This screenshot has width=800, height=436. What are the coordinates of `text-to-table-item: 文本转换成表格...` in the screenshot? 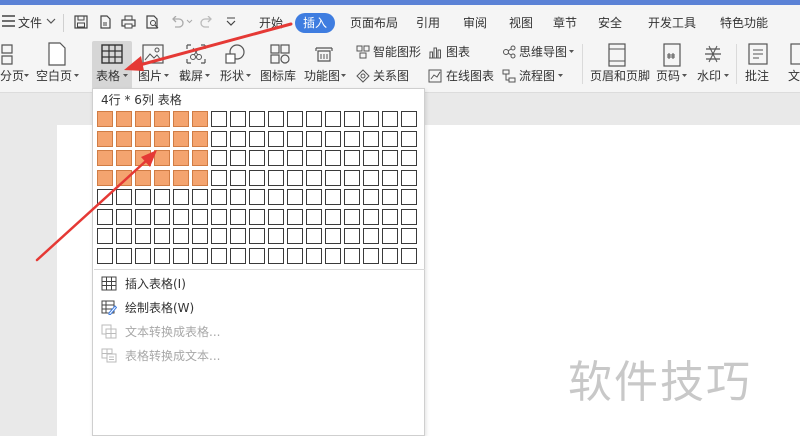 It's located at (251, 332).